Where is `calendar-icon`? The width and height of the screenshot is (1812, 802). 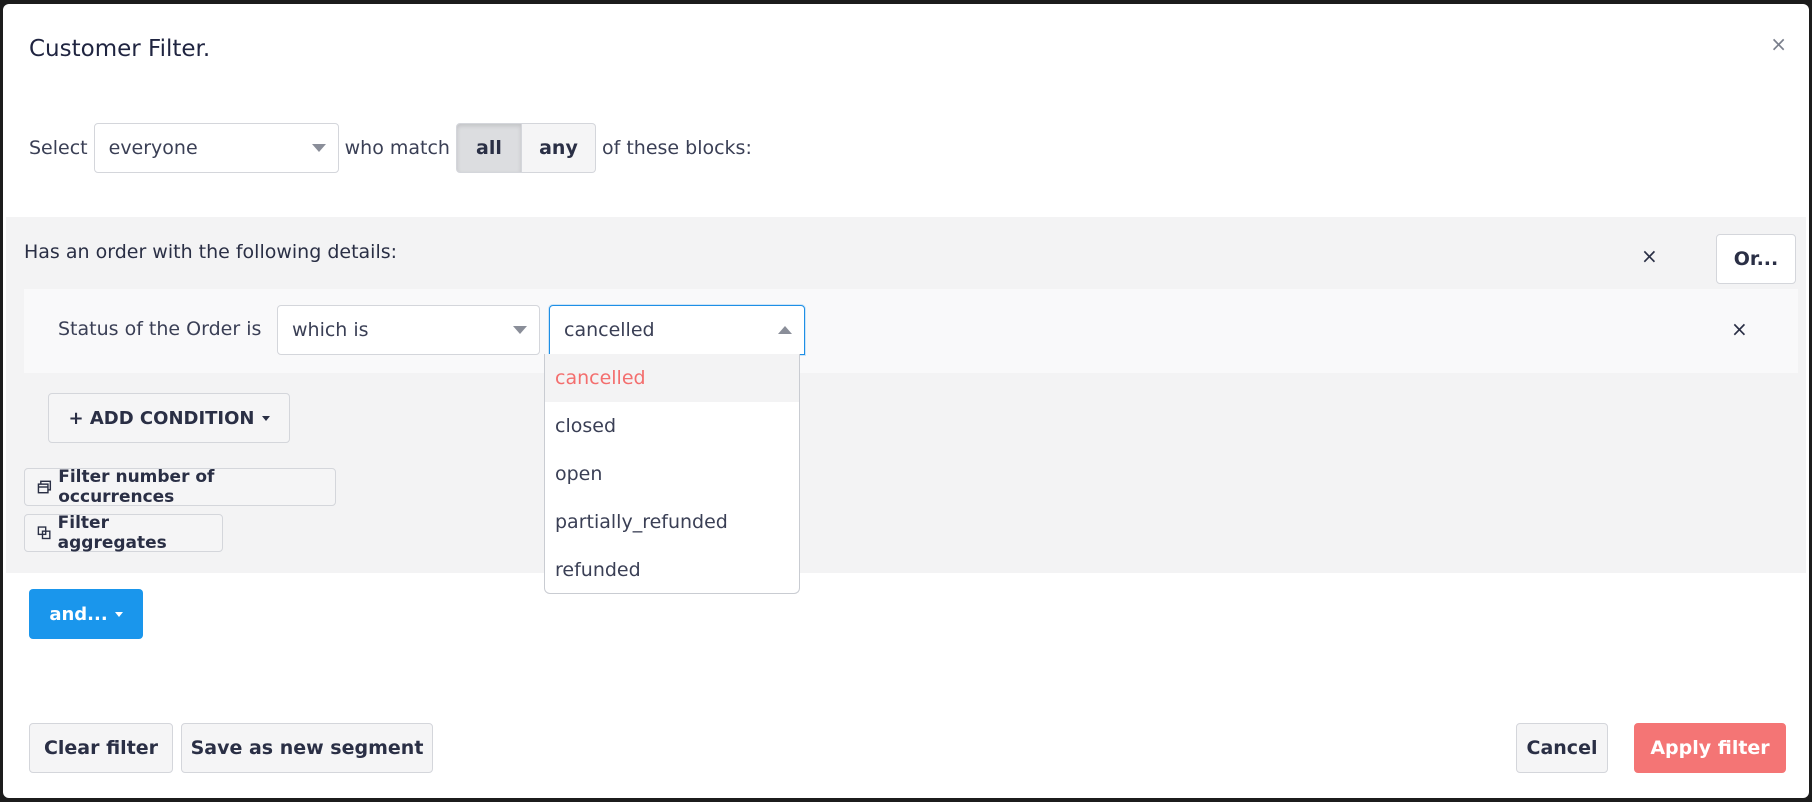
calendar-icon is located at coordinates (44, 487).